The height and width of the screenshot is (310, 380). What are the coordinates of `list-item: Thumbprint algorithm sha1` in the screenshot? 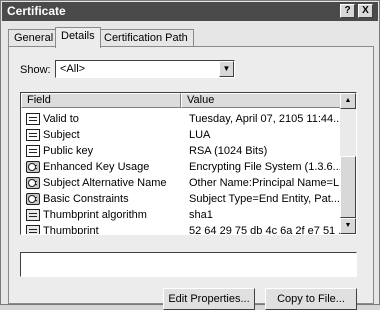 It's located at (181, 215).